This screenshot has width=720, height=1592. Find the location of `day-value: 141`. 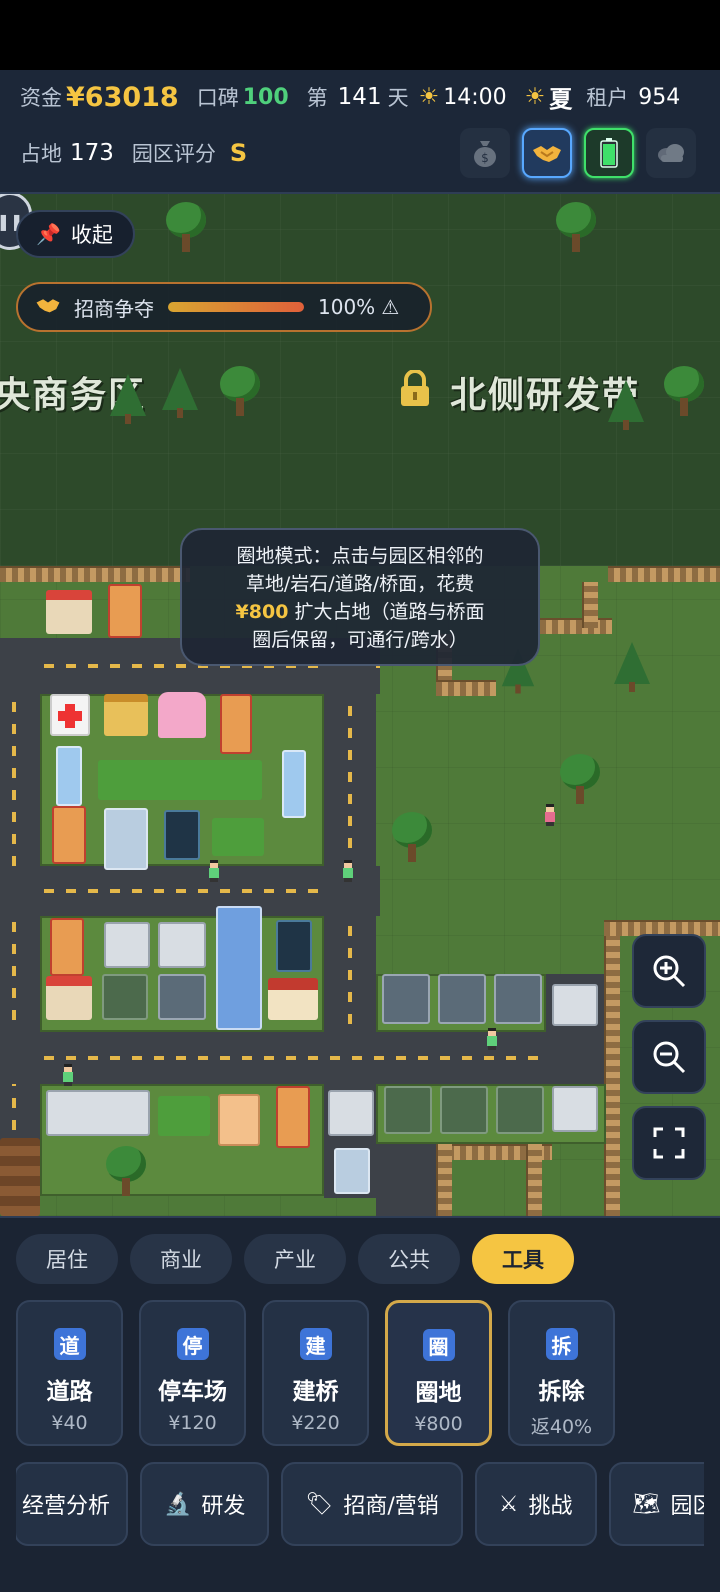

day-value: 141 is located at coordinates (359, 97).